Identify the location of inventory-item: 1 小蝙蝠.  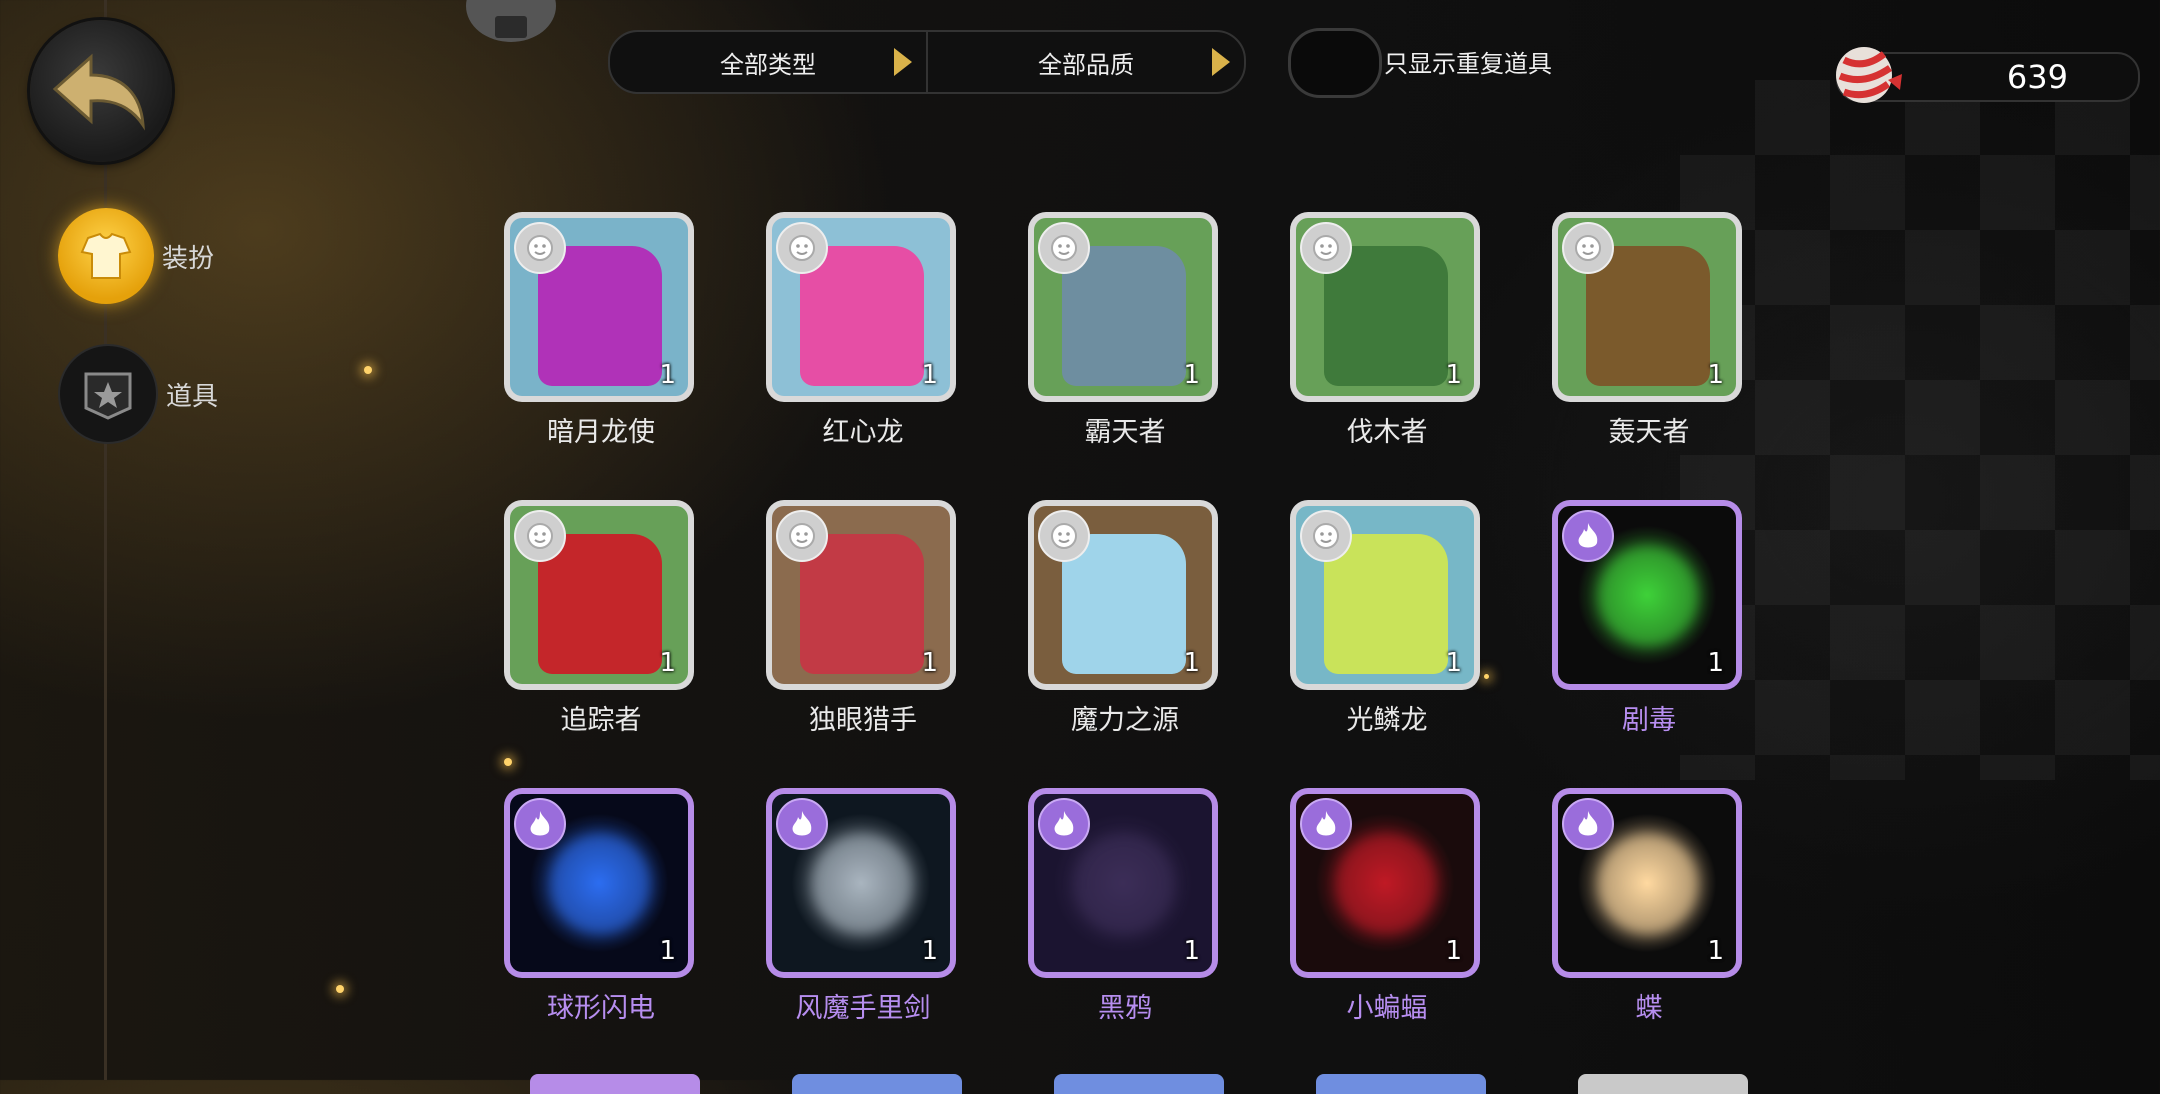
(1387, 906).